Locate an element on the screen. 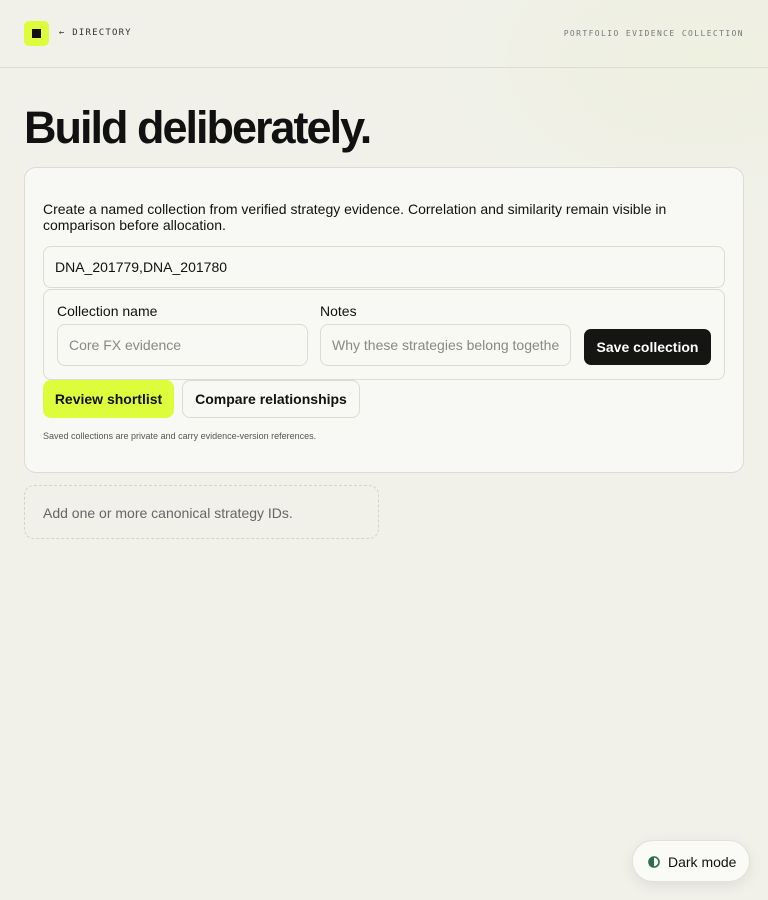 This screenshot has height=900, width=768. notes-label: Notes is located at coordinates (338, 311).